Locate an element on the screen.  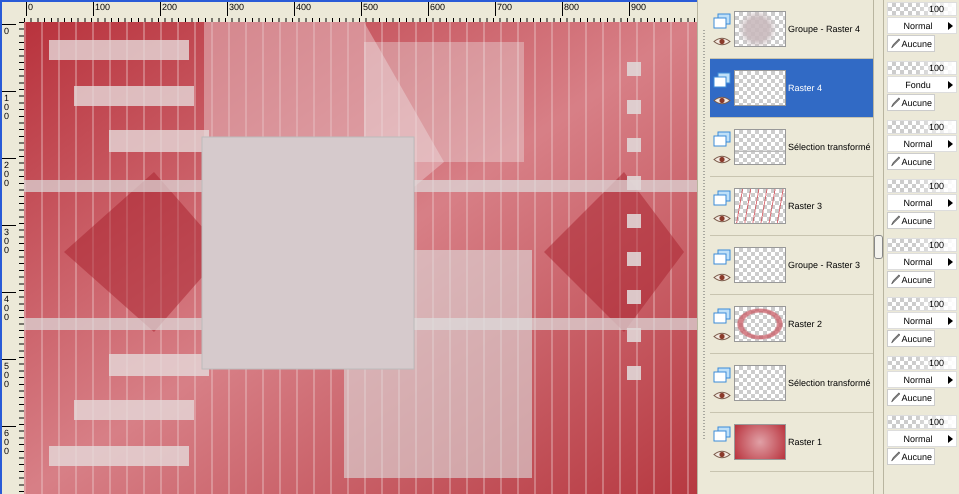
layer-row: Groupe - Raster 3 is located at coordinates (791, 265).